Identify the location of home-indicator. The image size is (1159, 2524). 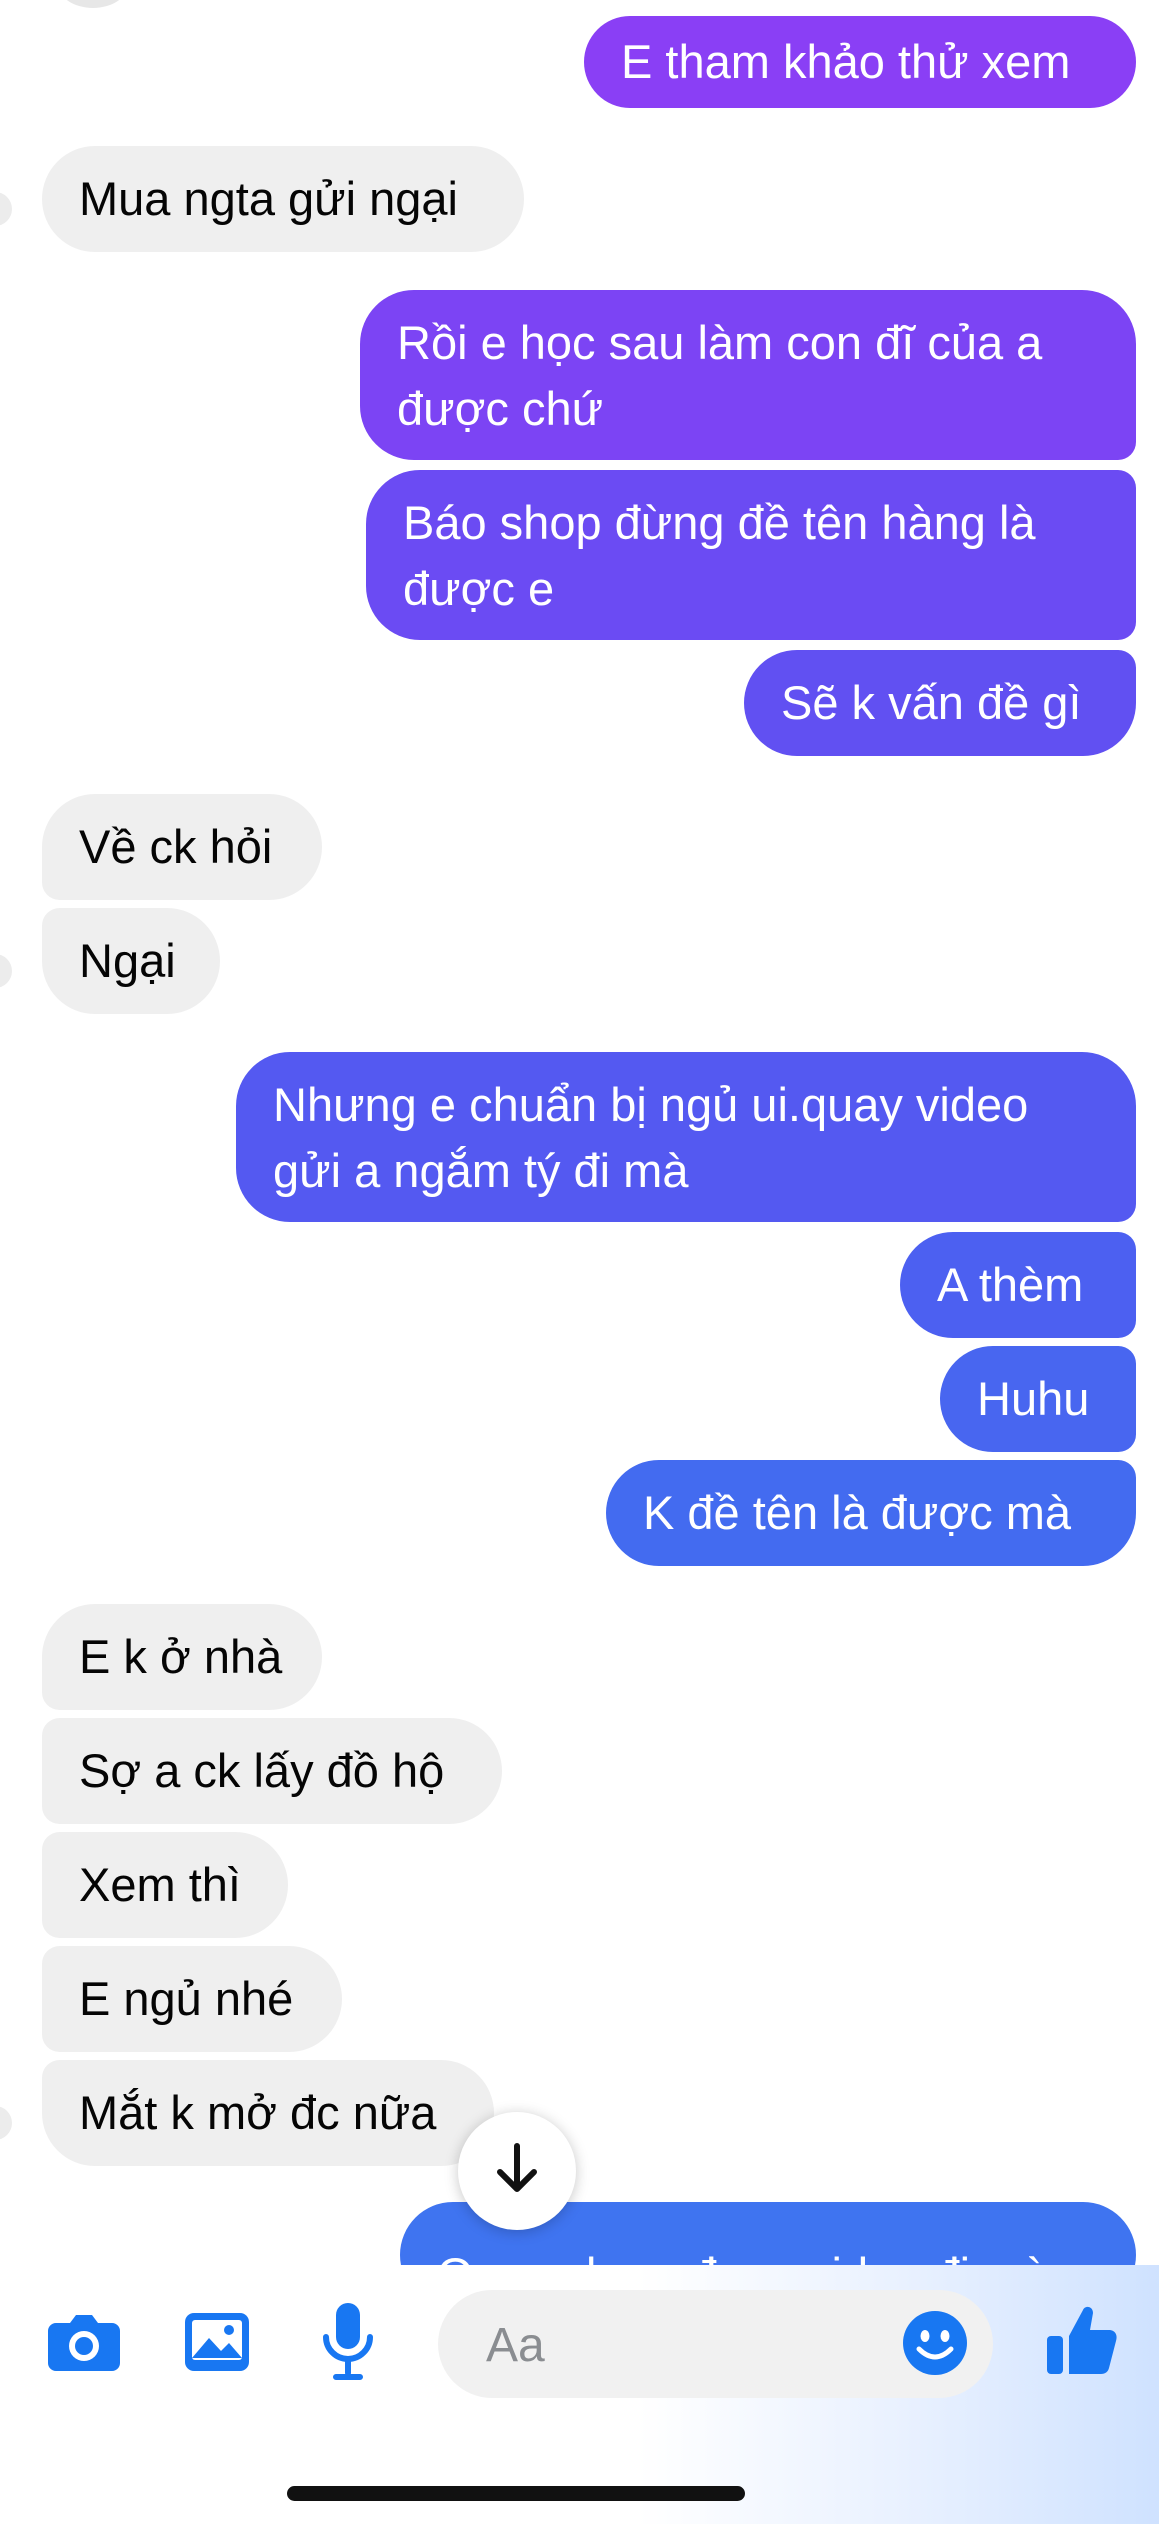
(516, 2493).